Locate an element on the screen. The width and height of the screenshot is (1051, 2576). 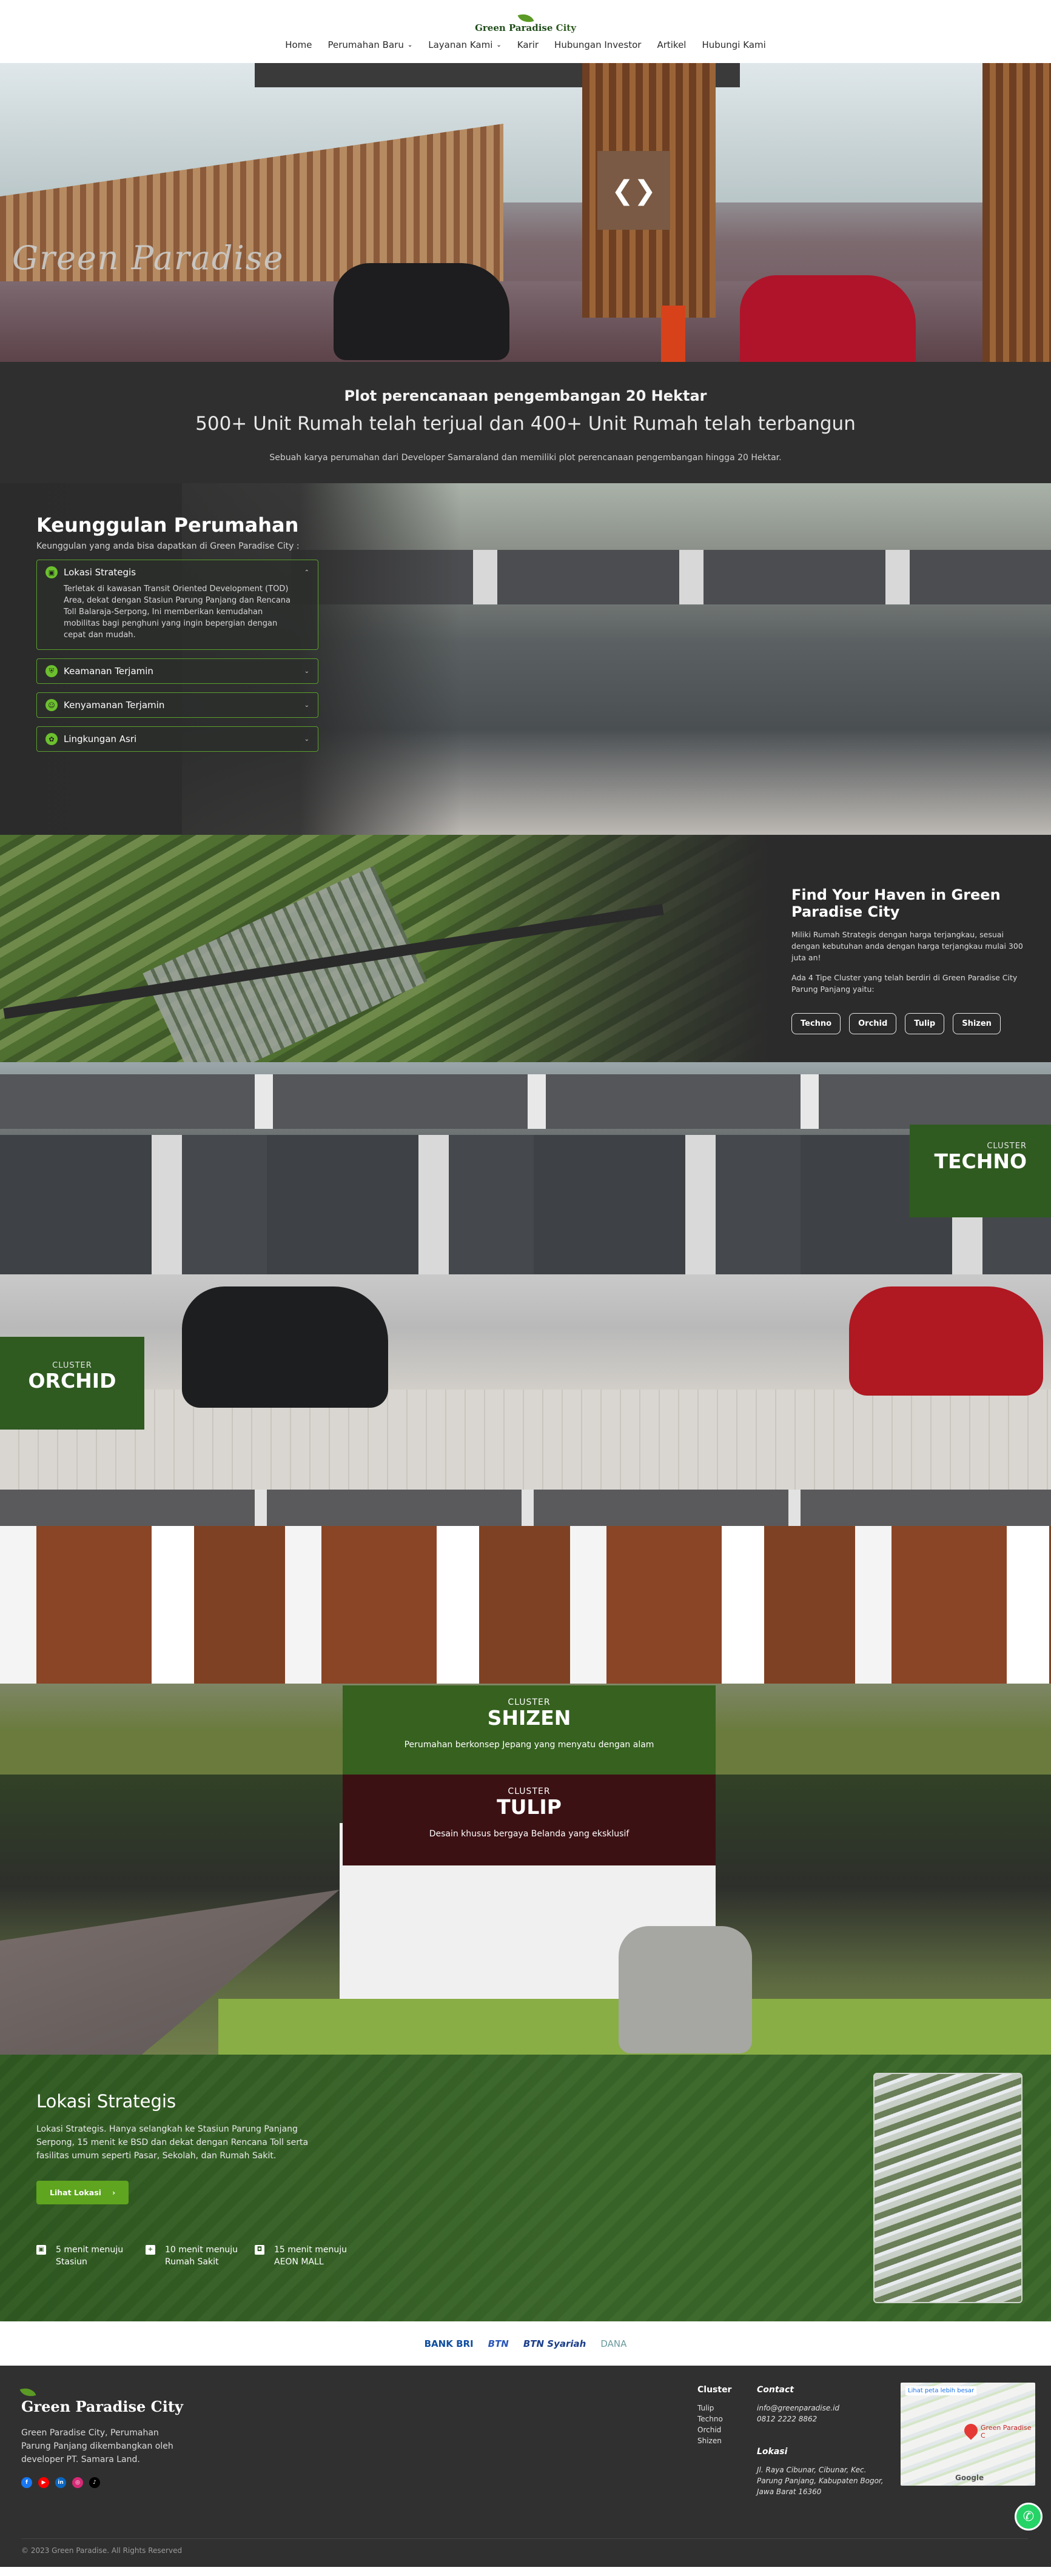
cluster-orchid: CLUSTER ORCHID is located at coordinates (525, 1382).